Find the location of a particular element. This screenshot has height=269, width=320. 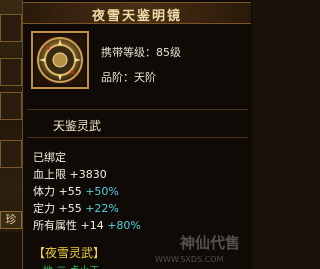

item-title: 夜雪天鉴明镜 is located at coordinates (136, 16).